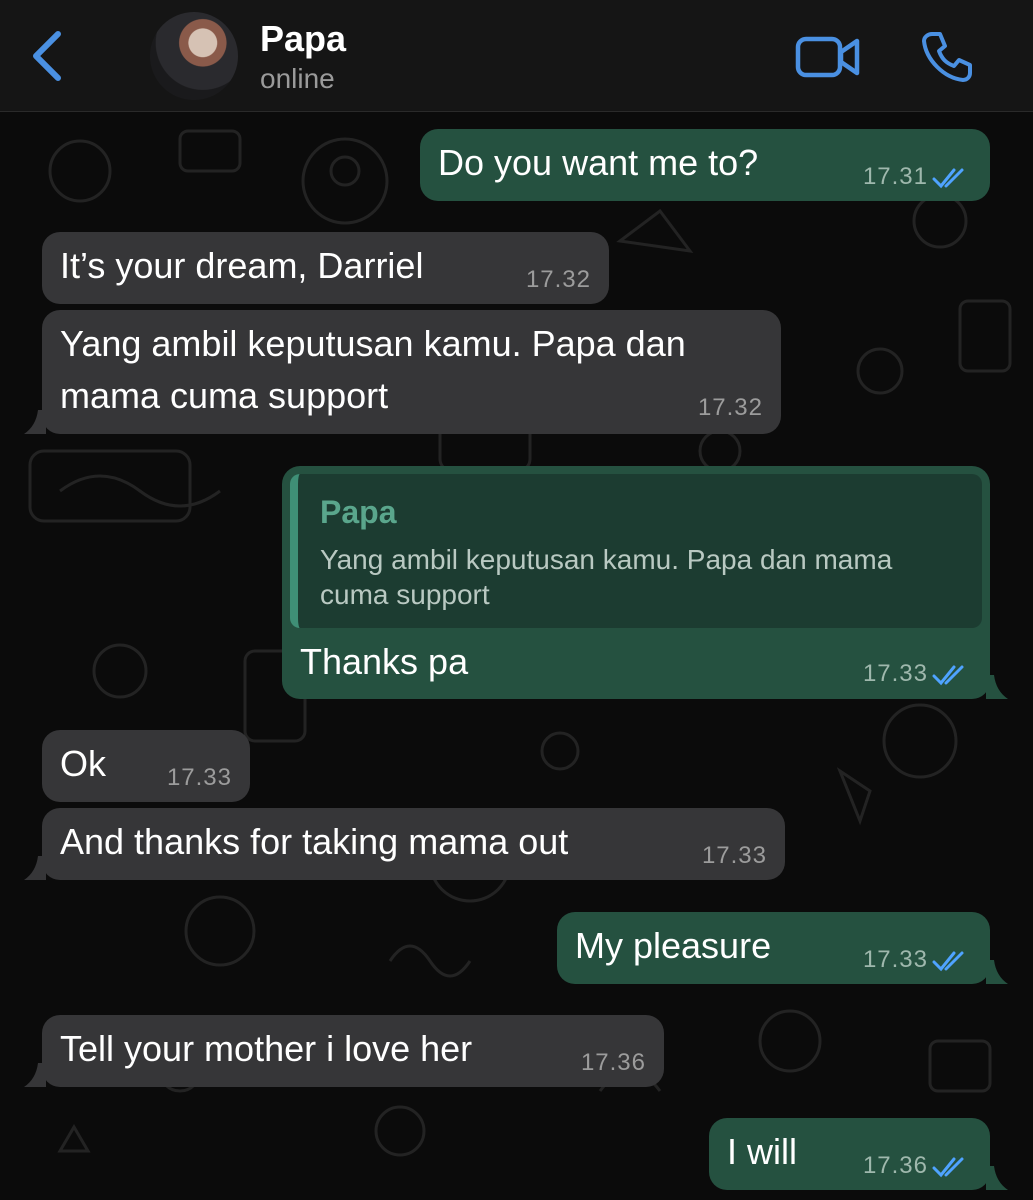 The width and height of the screenshot is (1033, 1200). I want to click on message-incoming: And thanks for taking mama out 17.33, so click(413, 844).